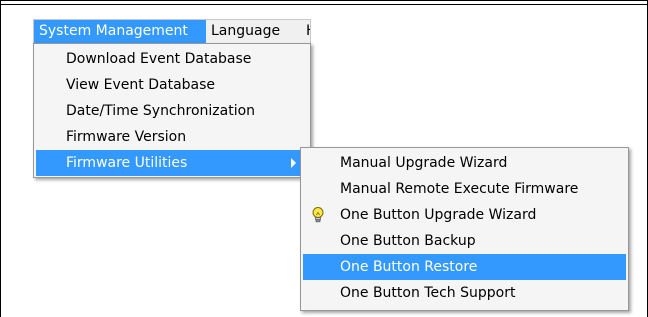  Describe the element at coordinates (293, 163) in the screenshot. I see `submenu-arrow-icon` at that location.